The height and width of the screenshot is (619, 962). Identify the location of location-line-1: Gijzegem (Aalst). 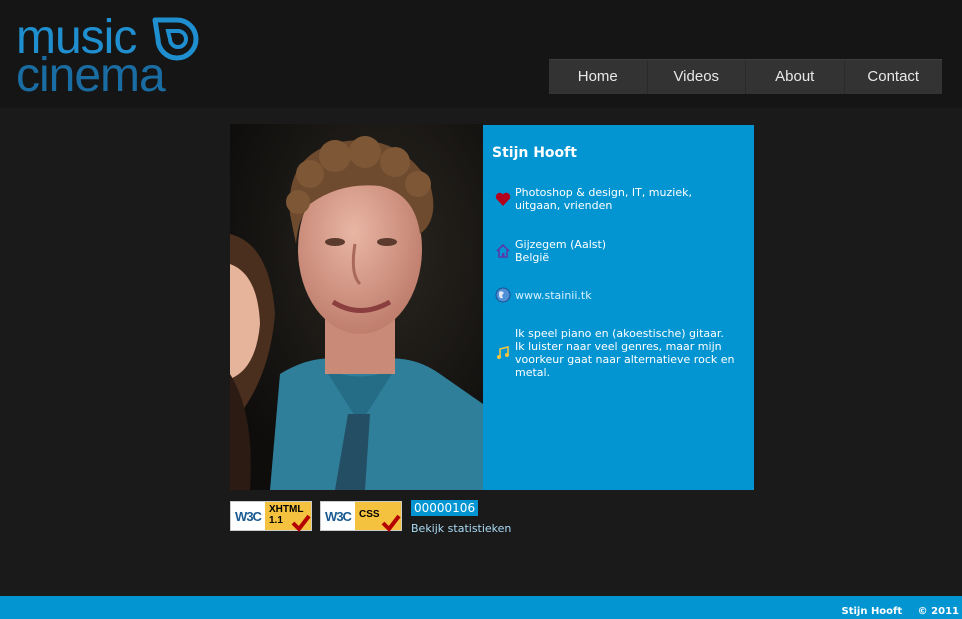
(561, 244).